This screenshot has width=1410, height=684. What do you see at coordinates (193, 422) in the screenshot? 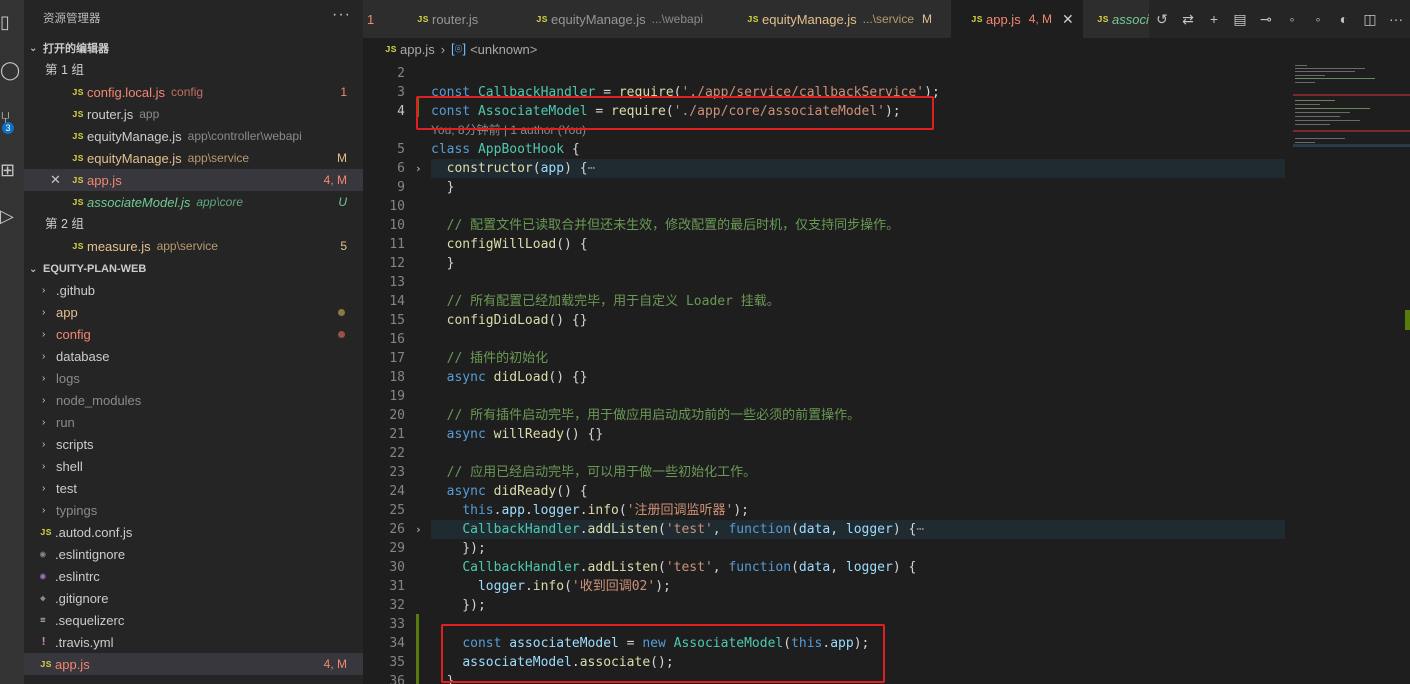
I see `folder-item: › run` at bounding box center [193, 422].